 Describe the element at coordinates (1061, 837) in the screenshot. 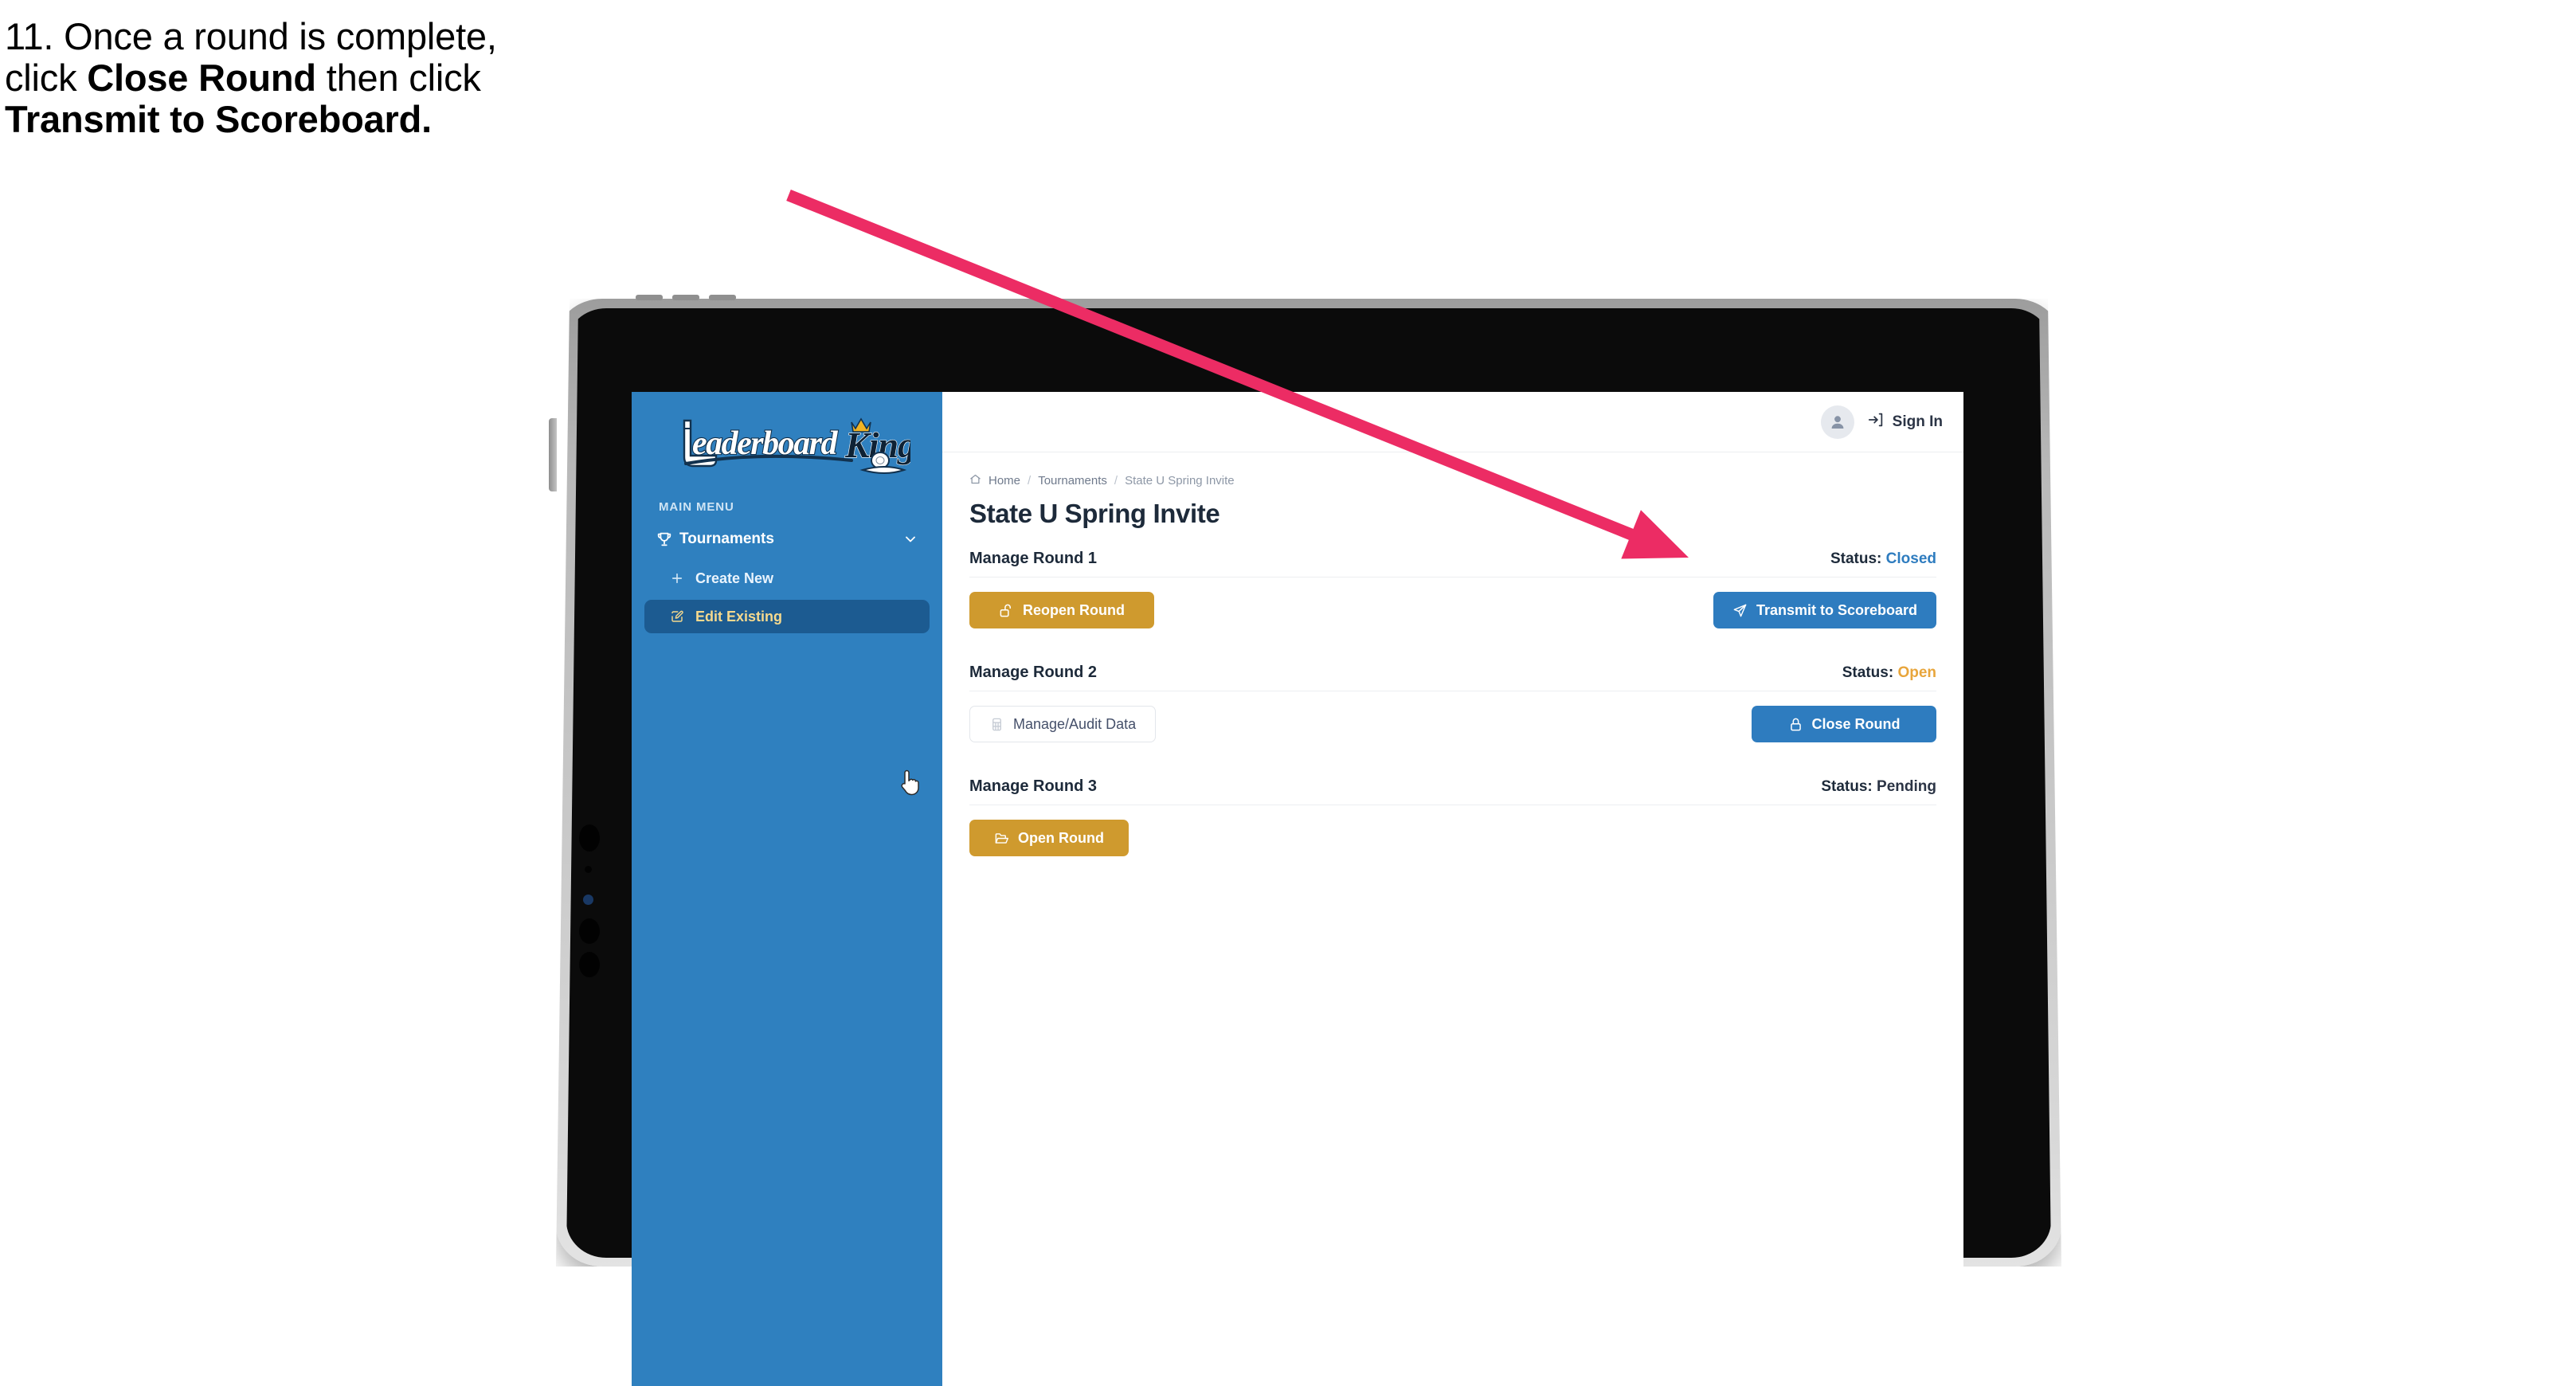

I see `open-round-label: Open Round` at that location.